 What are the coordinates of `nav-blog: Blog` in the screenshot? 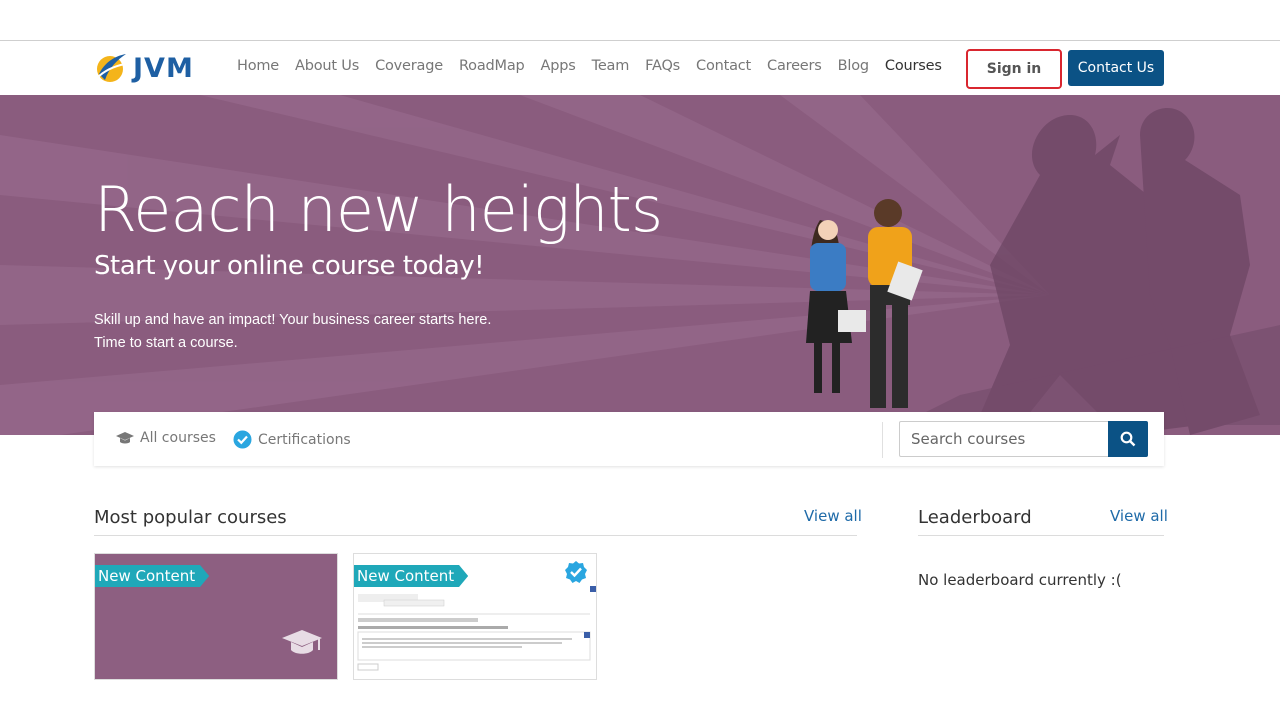 It's located at (853, 66).